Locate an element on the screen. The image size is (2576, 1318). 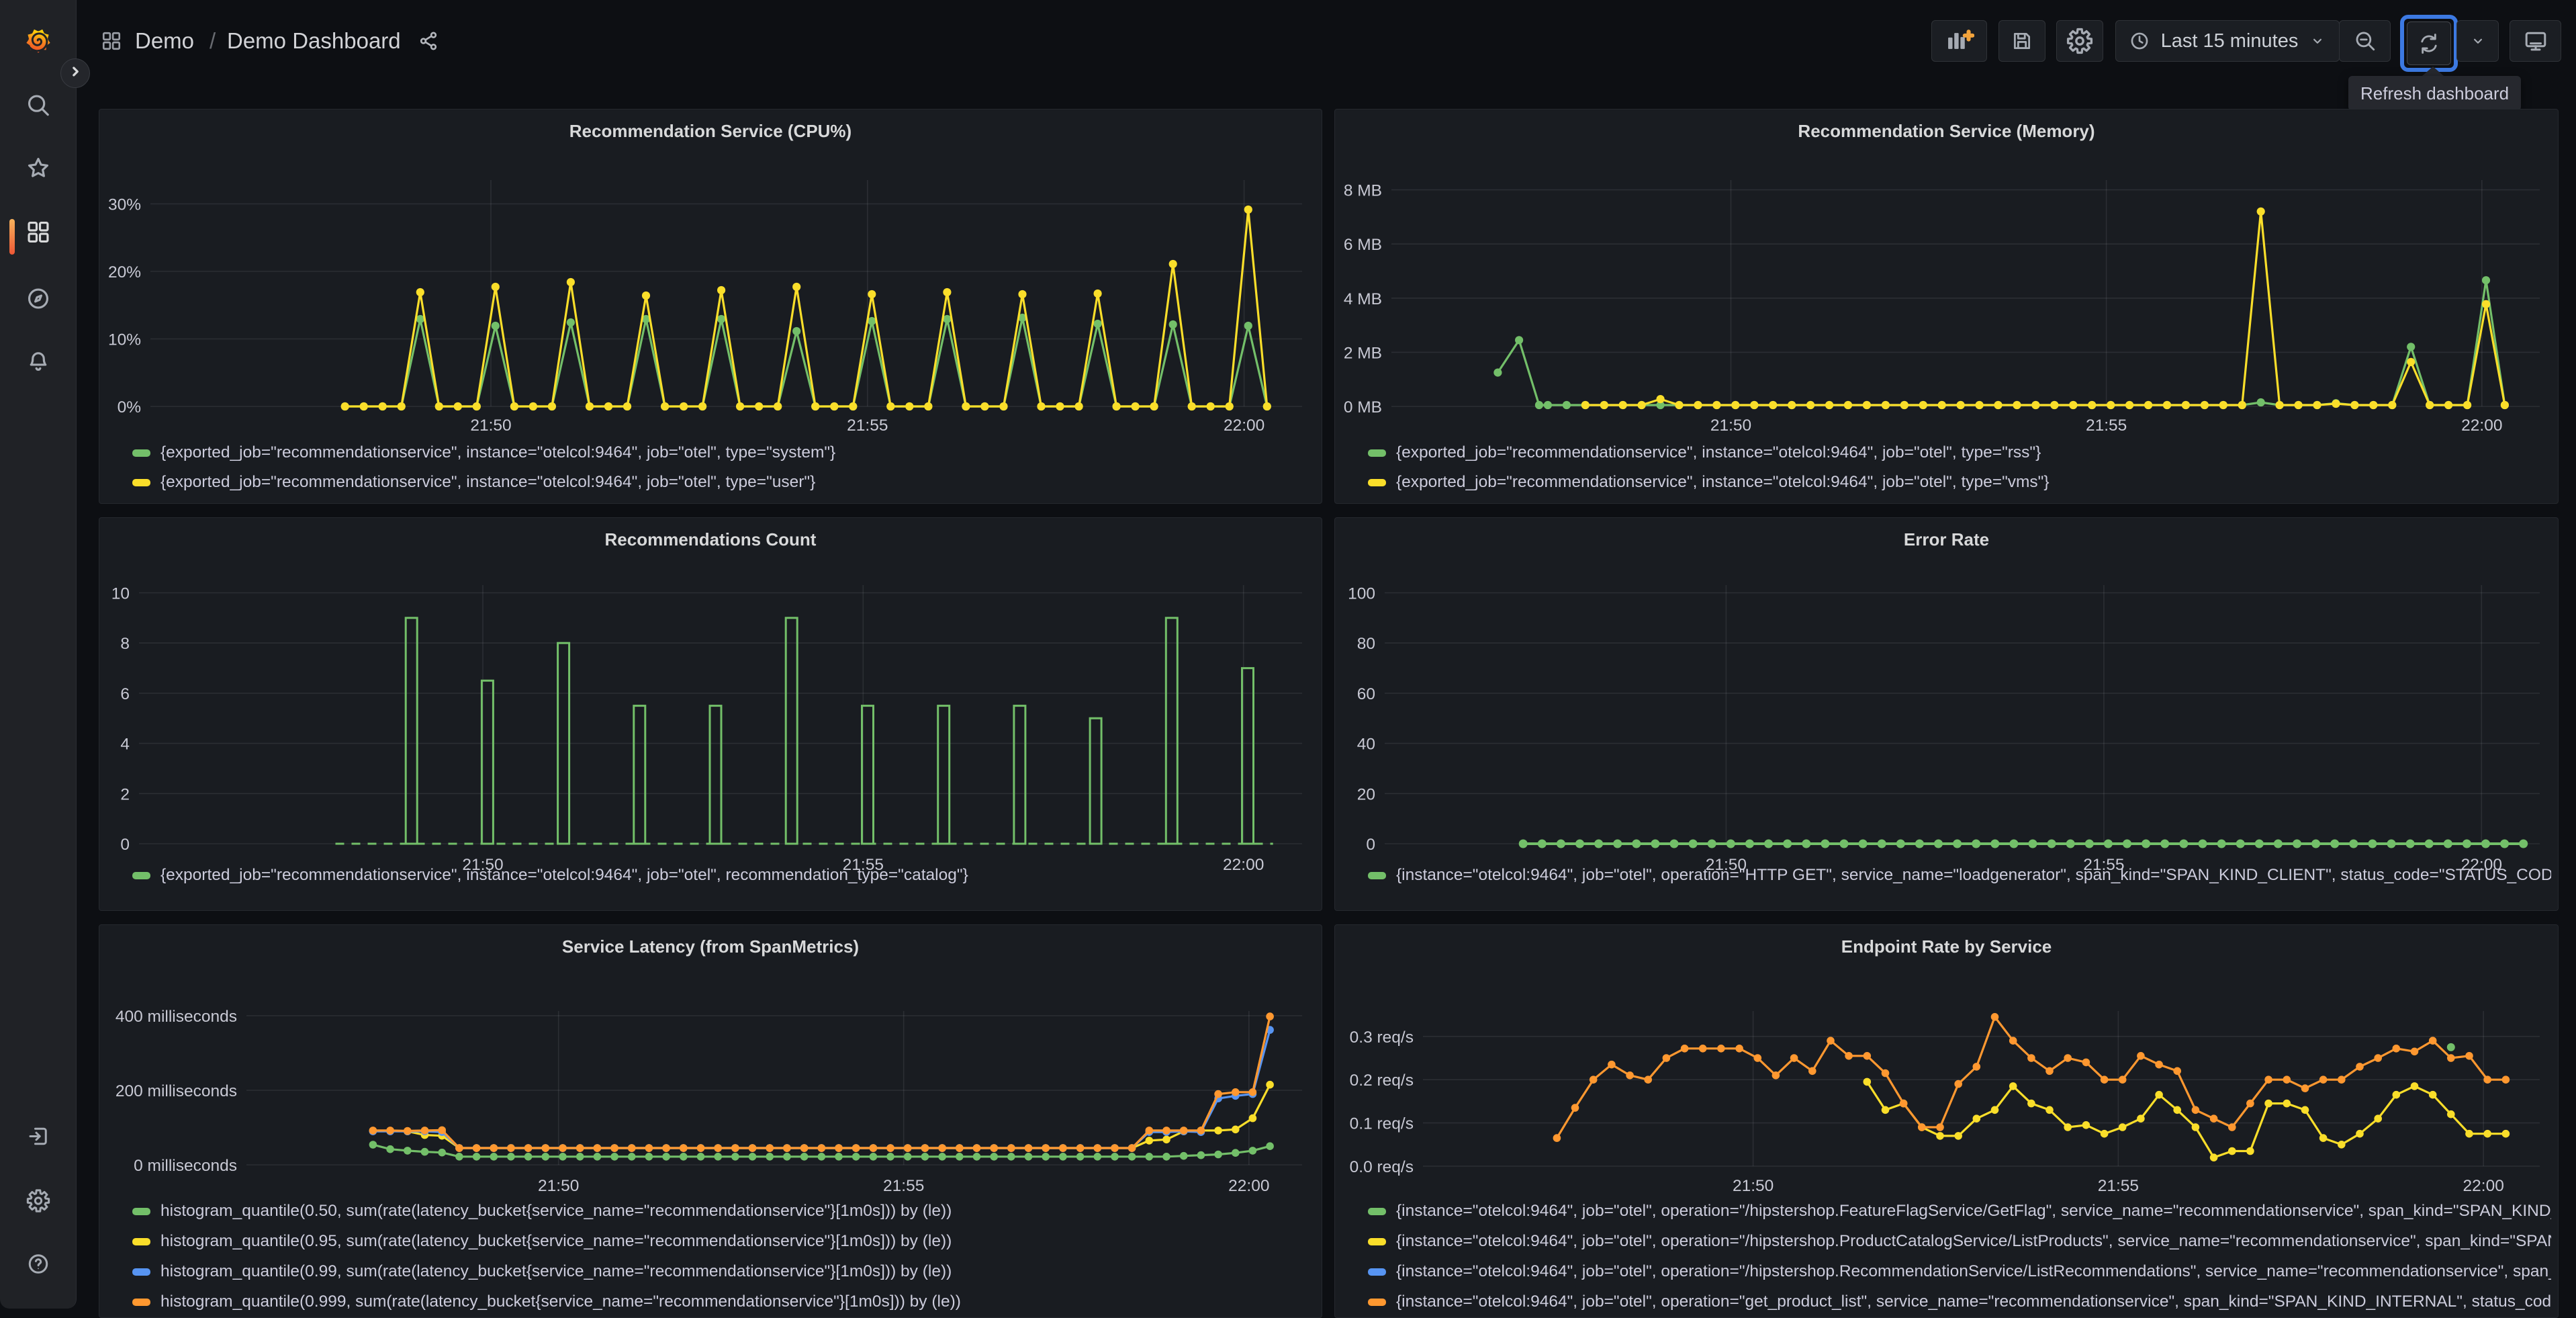
svg-text: 0 milliseconds is located at coordinates (185, 1166).